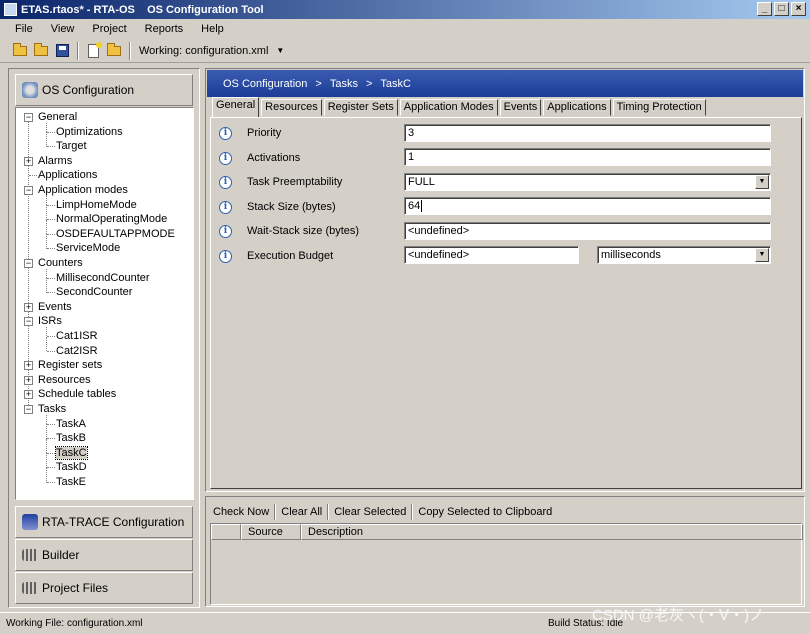 Image resolution: width=810 pixels, height=634 pixels. Describe the element at coordinates (587, 157) in the screenshot. I see `activations-field: 1` at that location.